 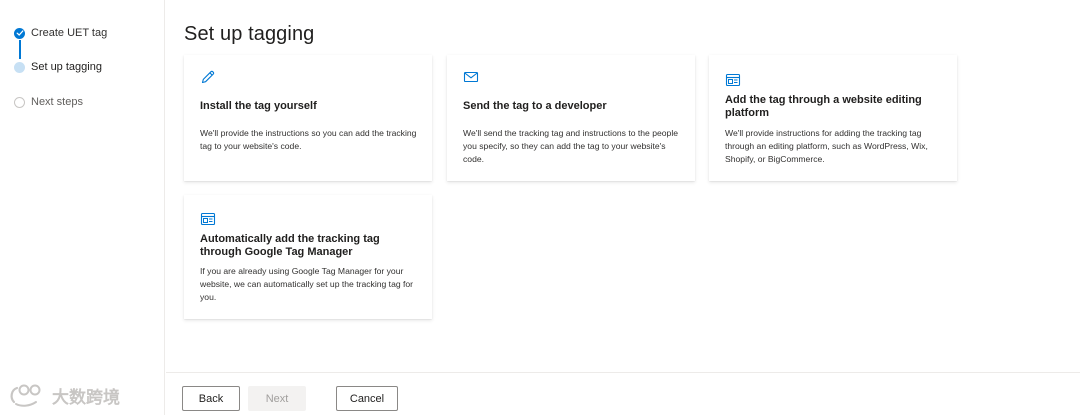 What do you see at coordinates (69, 33) in the screenshot?
I see `step-label: Create UET tag` at bounding box center [69, 33].